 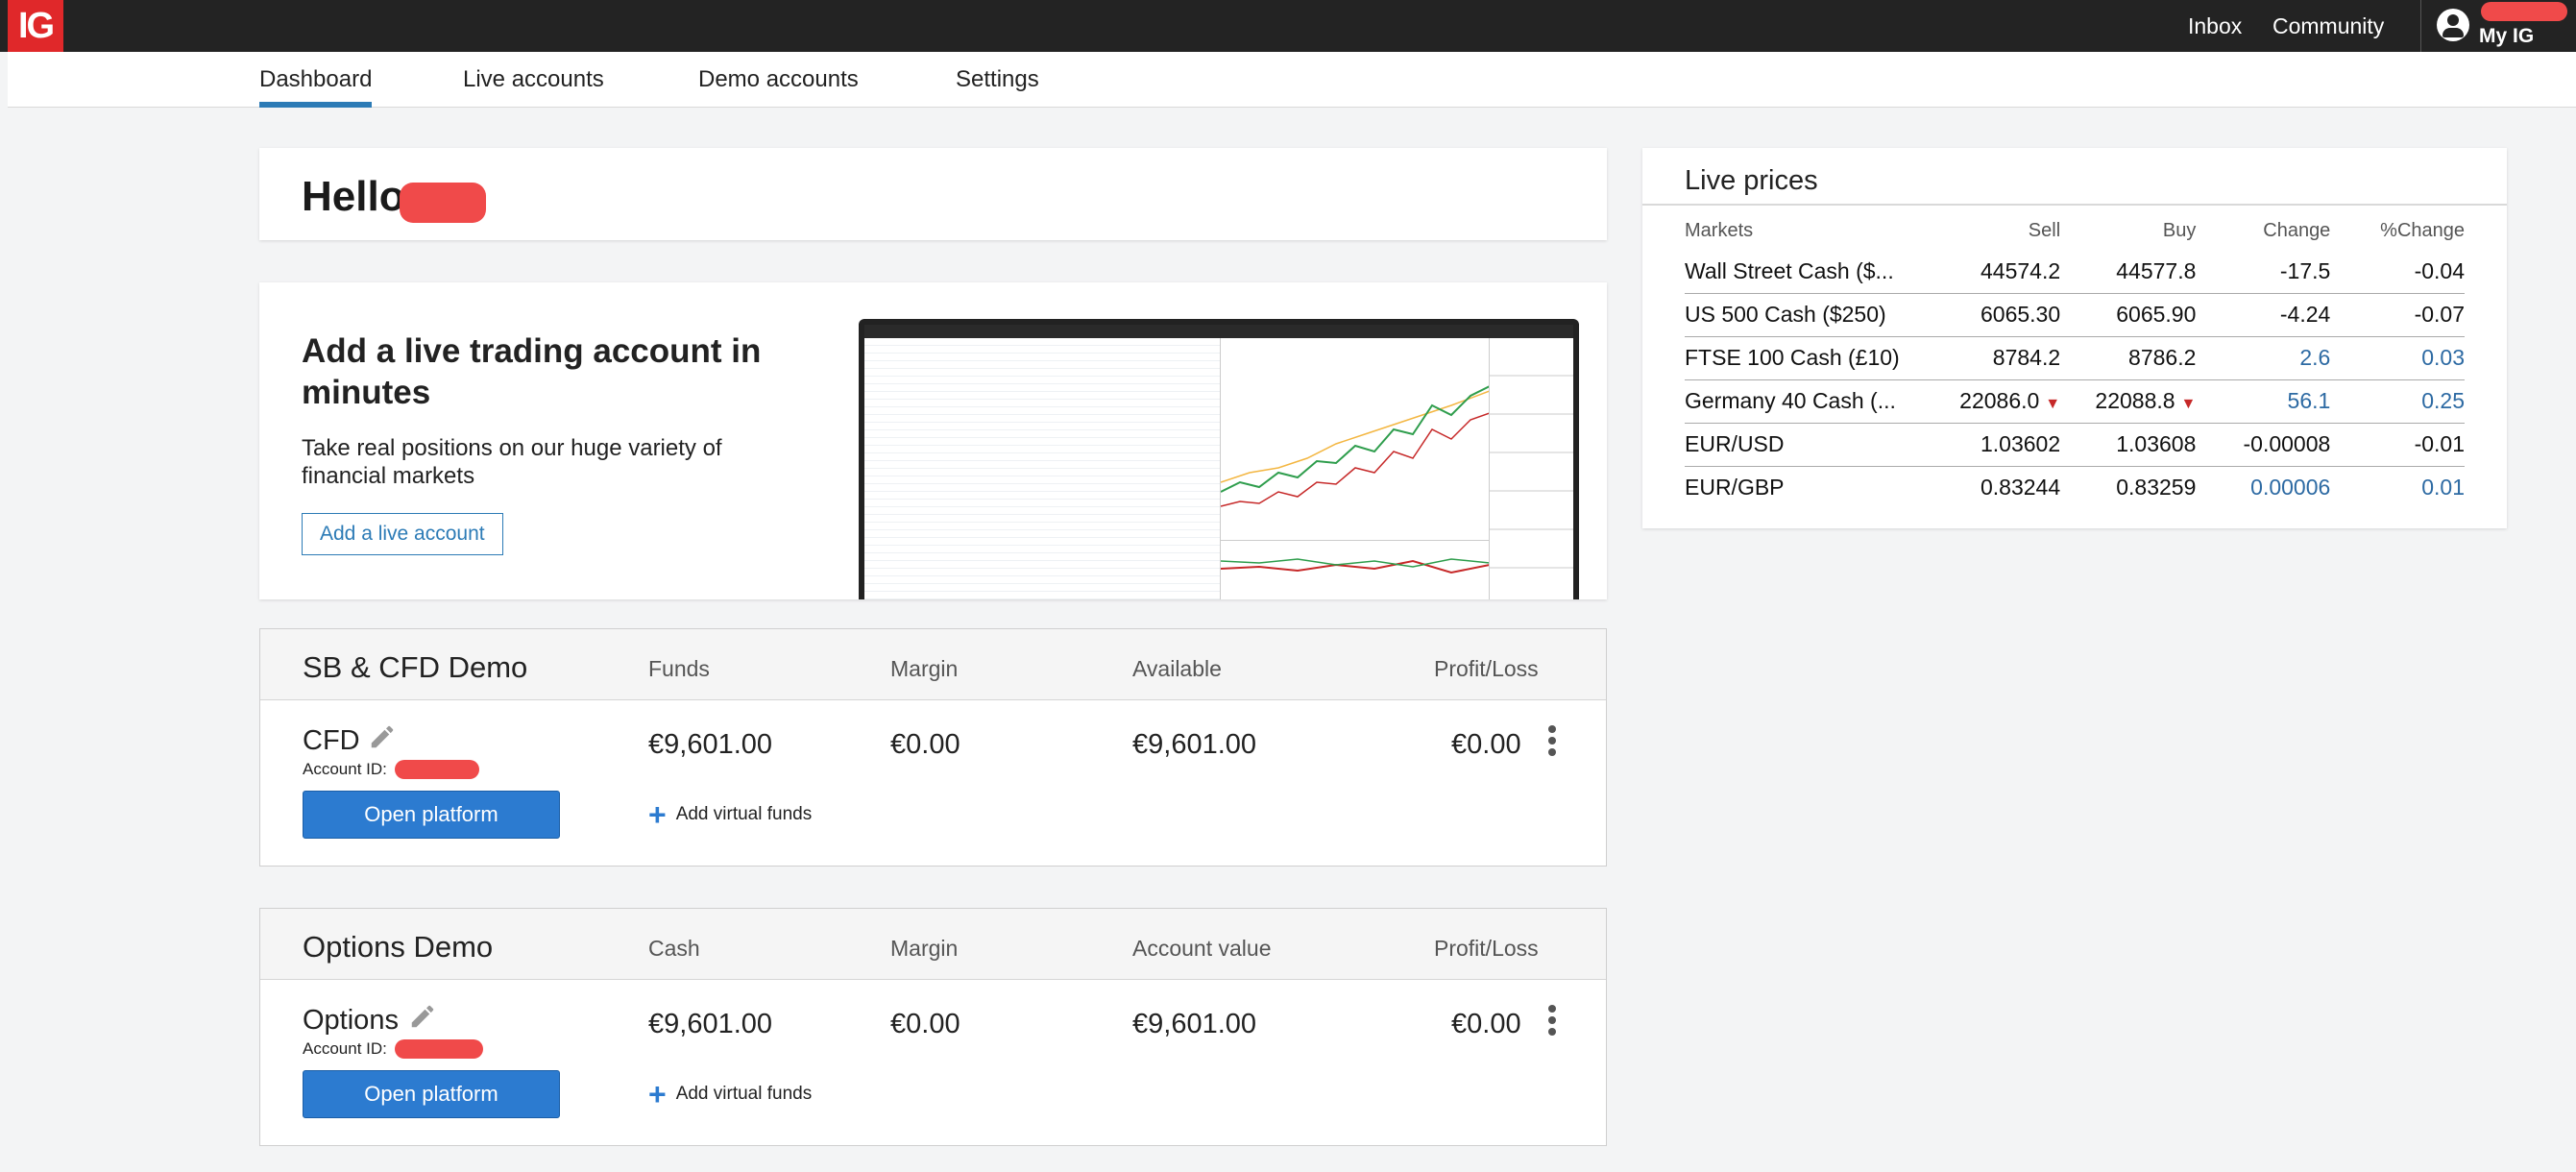 I want to click on change-value-text: -0.00008, so click(x=2287, y=443).